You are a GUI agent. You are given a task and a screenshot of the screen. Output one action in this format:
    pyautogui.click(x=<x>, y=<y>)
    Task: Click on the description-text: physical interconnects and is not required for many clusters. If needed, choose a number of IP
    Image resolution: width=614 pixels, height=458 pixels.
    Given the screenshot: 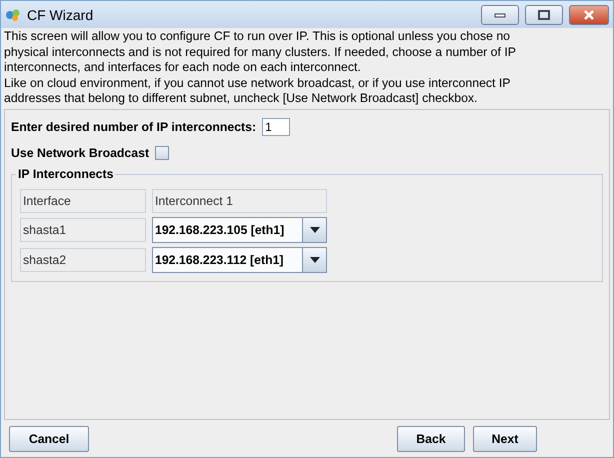 What is the action you would take?
    pyautogui.click(x=260, y=52)
    